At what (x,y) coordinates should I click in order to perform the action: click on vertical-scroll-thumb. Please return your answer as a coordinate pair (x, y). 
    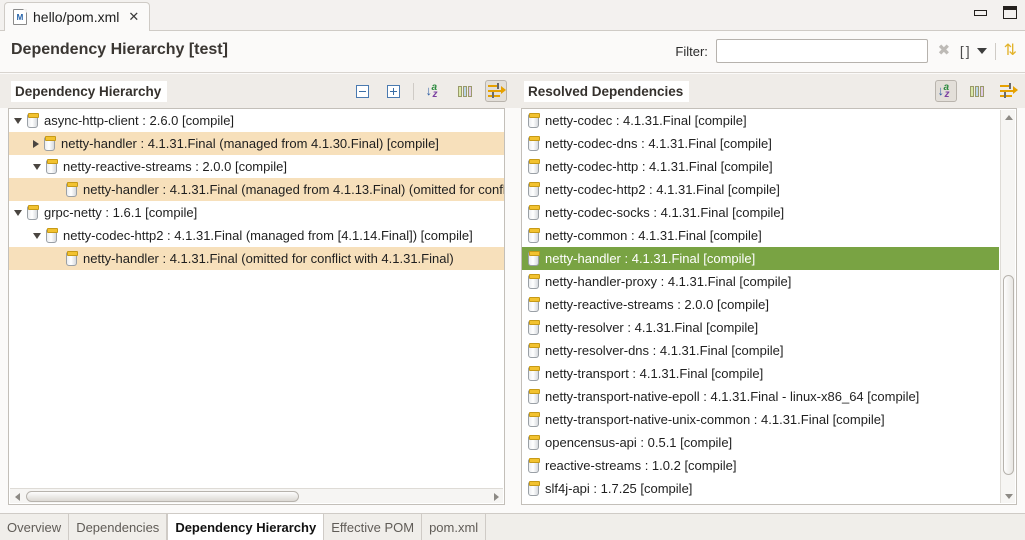
    Looking at the image, I should click on (1008, 375).